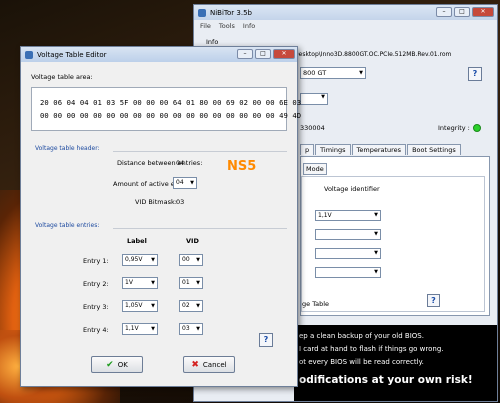  I want to click on tab-clocks: p, so click(307, 149).